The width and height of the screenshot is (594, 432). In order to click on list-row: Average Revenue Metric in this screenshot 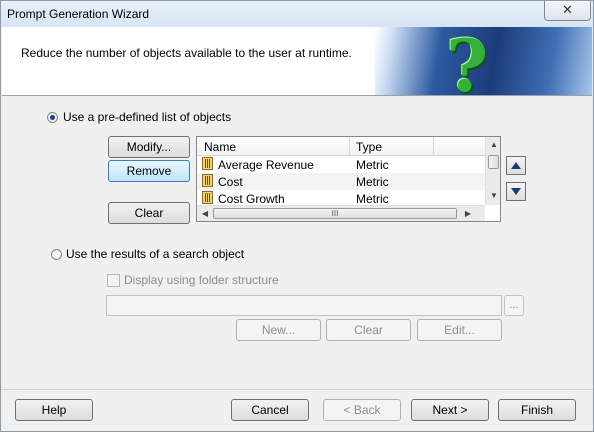, I will do `click(341, 164)`.